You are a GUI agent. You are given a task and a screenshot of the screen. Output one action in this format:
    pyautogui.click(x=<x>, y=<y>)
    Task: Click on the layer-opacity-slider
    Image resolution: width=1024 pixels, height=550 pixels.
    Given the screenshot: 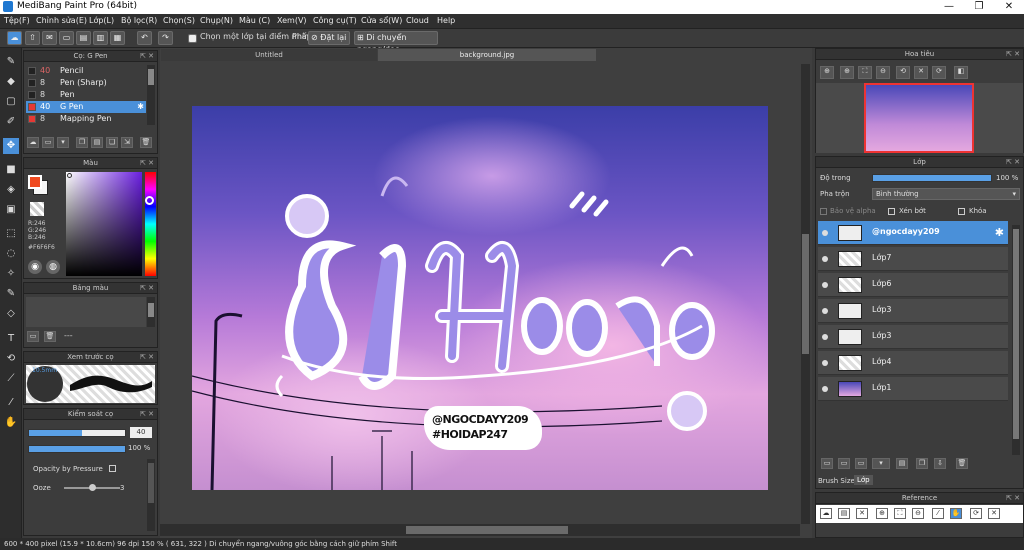 What is the action you would take?
    pyautogui.click(x=932, y=178)
    